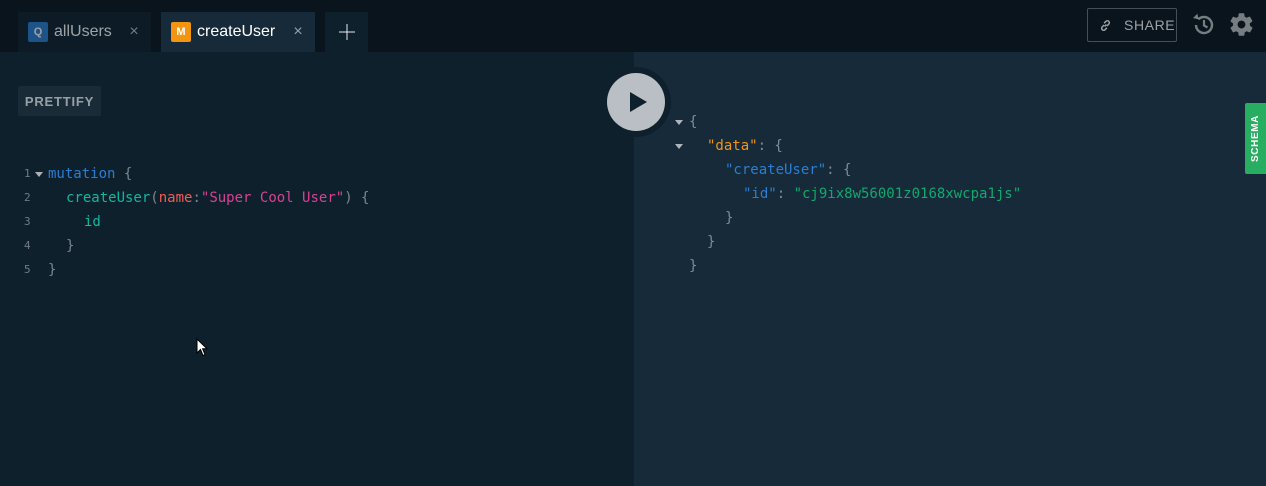  I want to click on link-icon, so click(1105, 25).